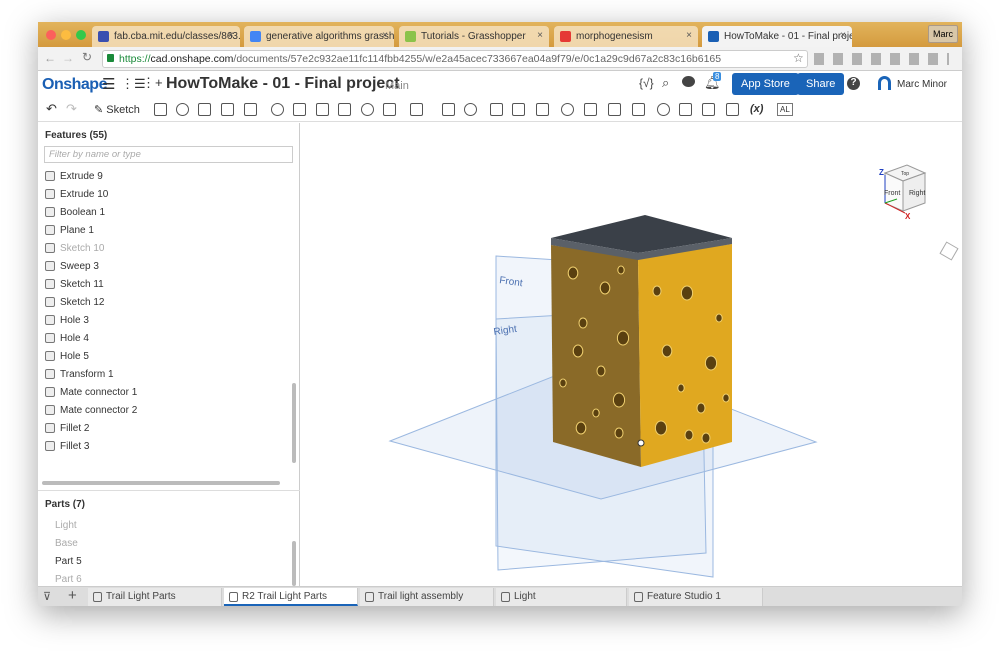  What do you see at coordinates (47, 596) in the screenshot?
I see `tab-manager-icon: ⊽` at bounding box center [47, 596].